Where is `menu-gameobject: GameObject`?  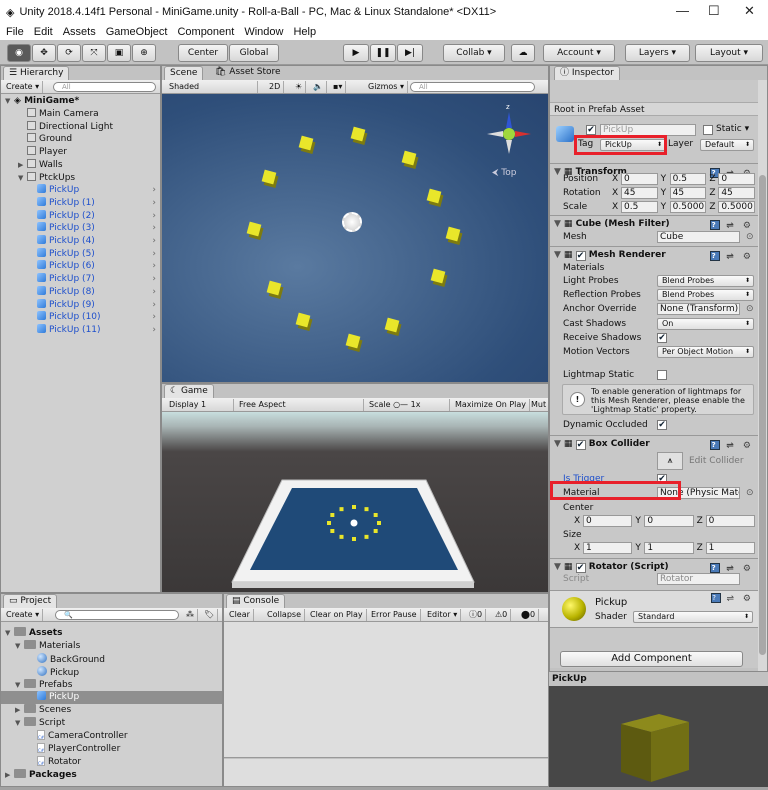 menu-gameobject: GameObject is located at coordinates (137, 32).